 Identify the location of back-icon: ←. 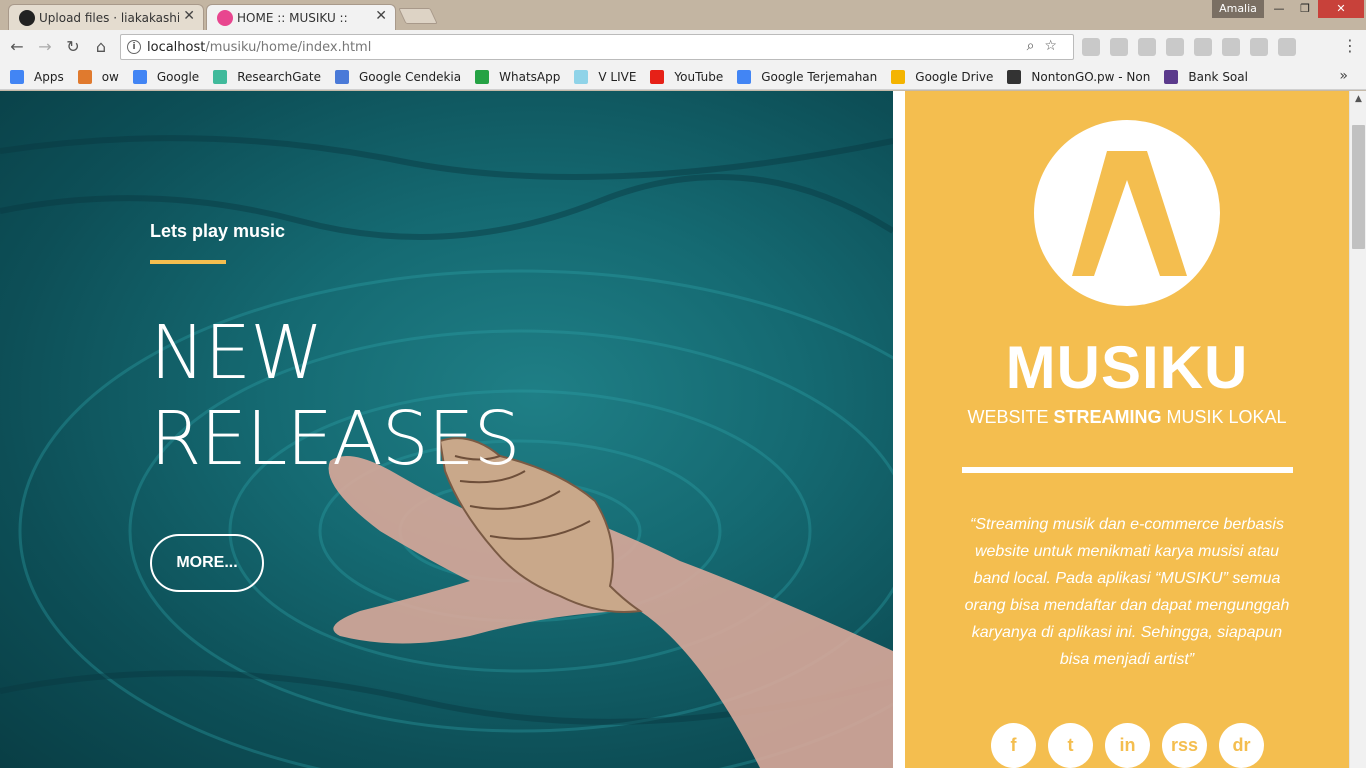
(17, 47).